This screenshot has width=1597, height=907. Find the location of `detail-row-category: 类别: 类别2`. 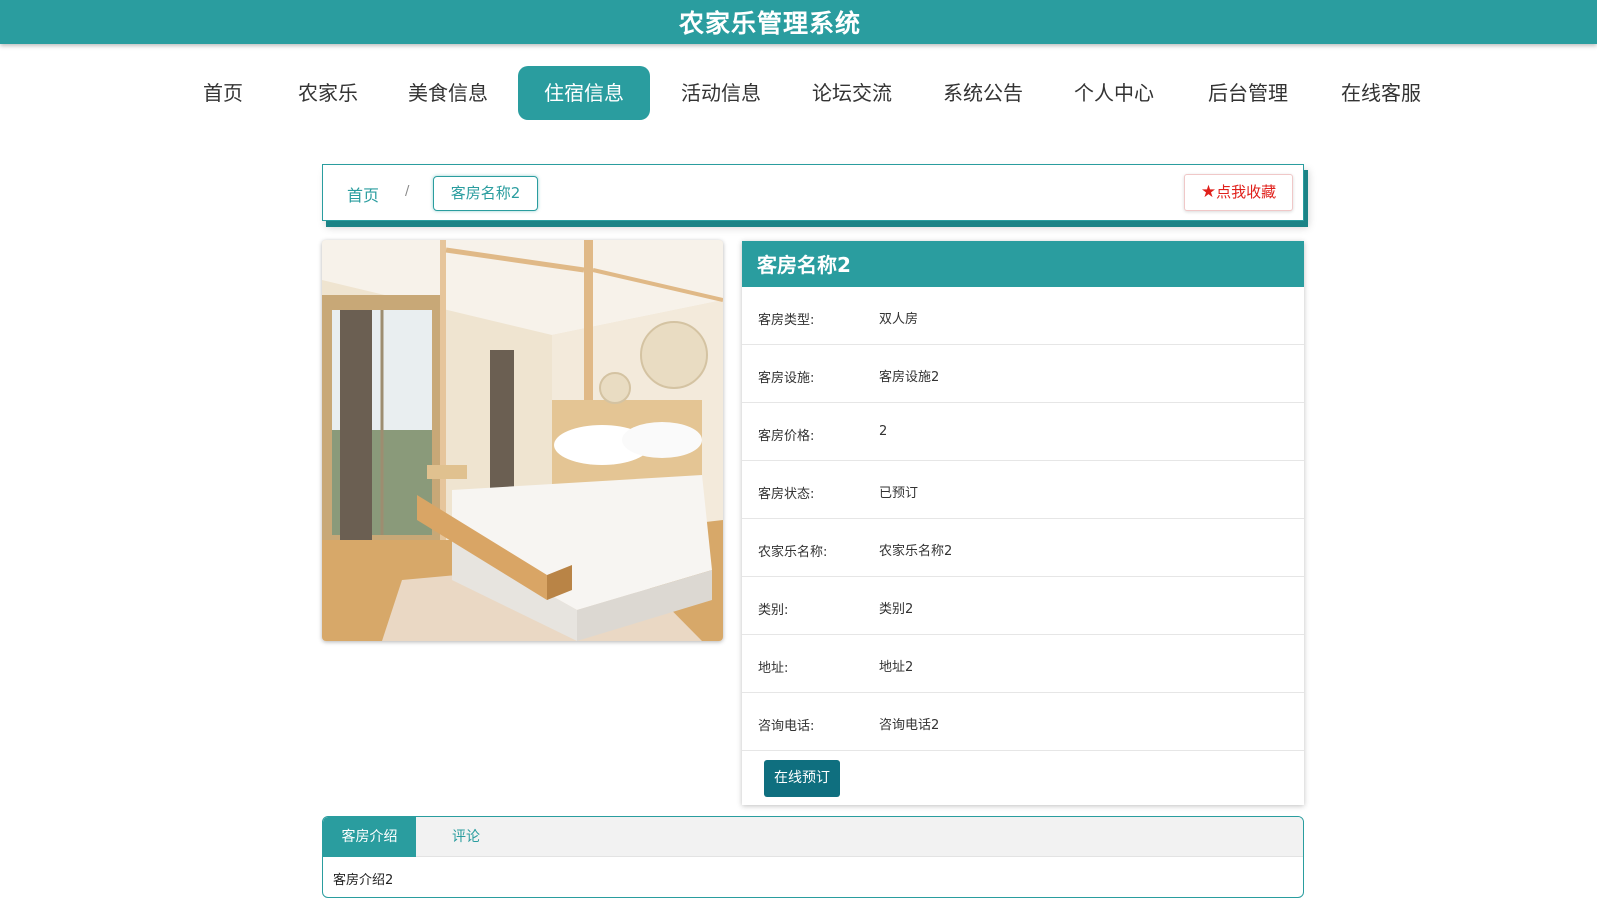

detail-row-category: 类别: 类别2 is located at coordinates (1023, 606).